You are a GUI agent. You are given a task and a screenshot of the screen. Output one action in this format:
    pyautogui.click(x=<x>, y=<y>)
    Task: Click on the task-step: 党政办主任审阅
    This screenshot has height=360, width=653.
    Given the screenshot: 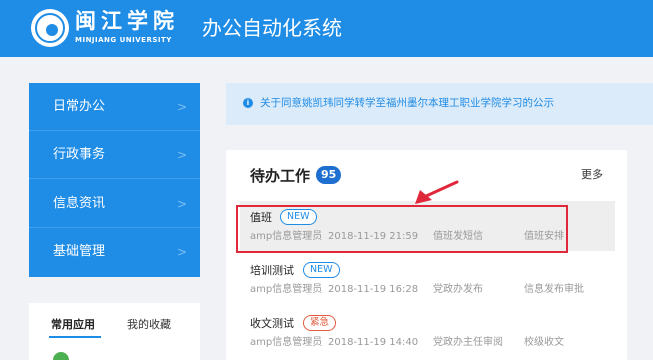 What is the action you would take?
    pyautogui.click(x=468, y=342)
    